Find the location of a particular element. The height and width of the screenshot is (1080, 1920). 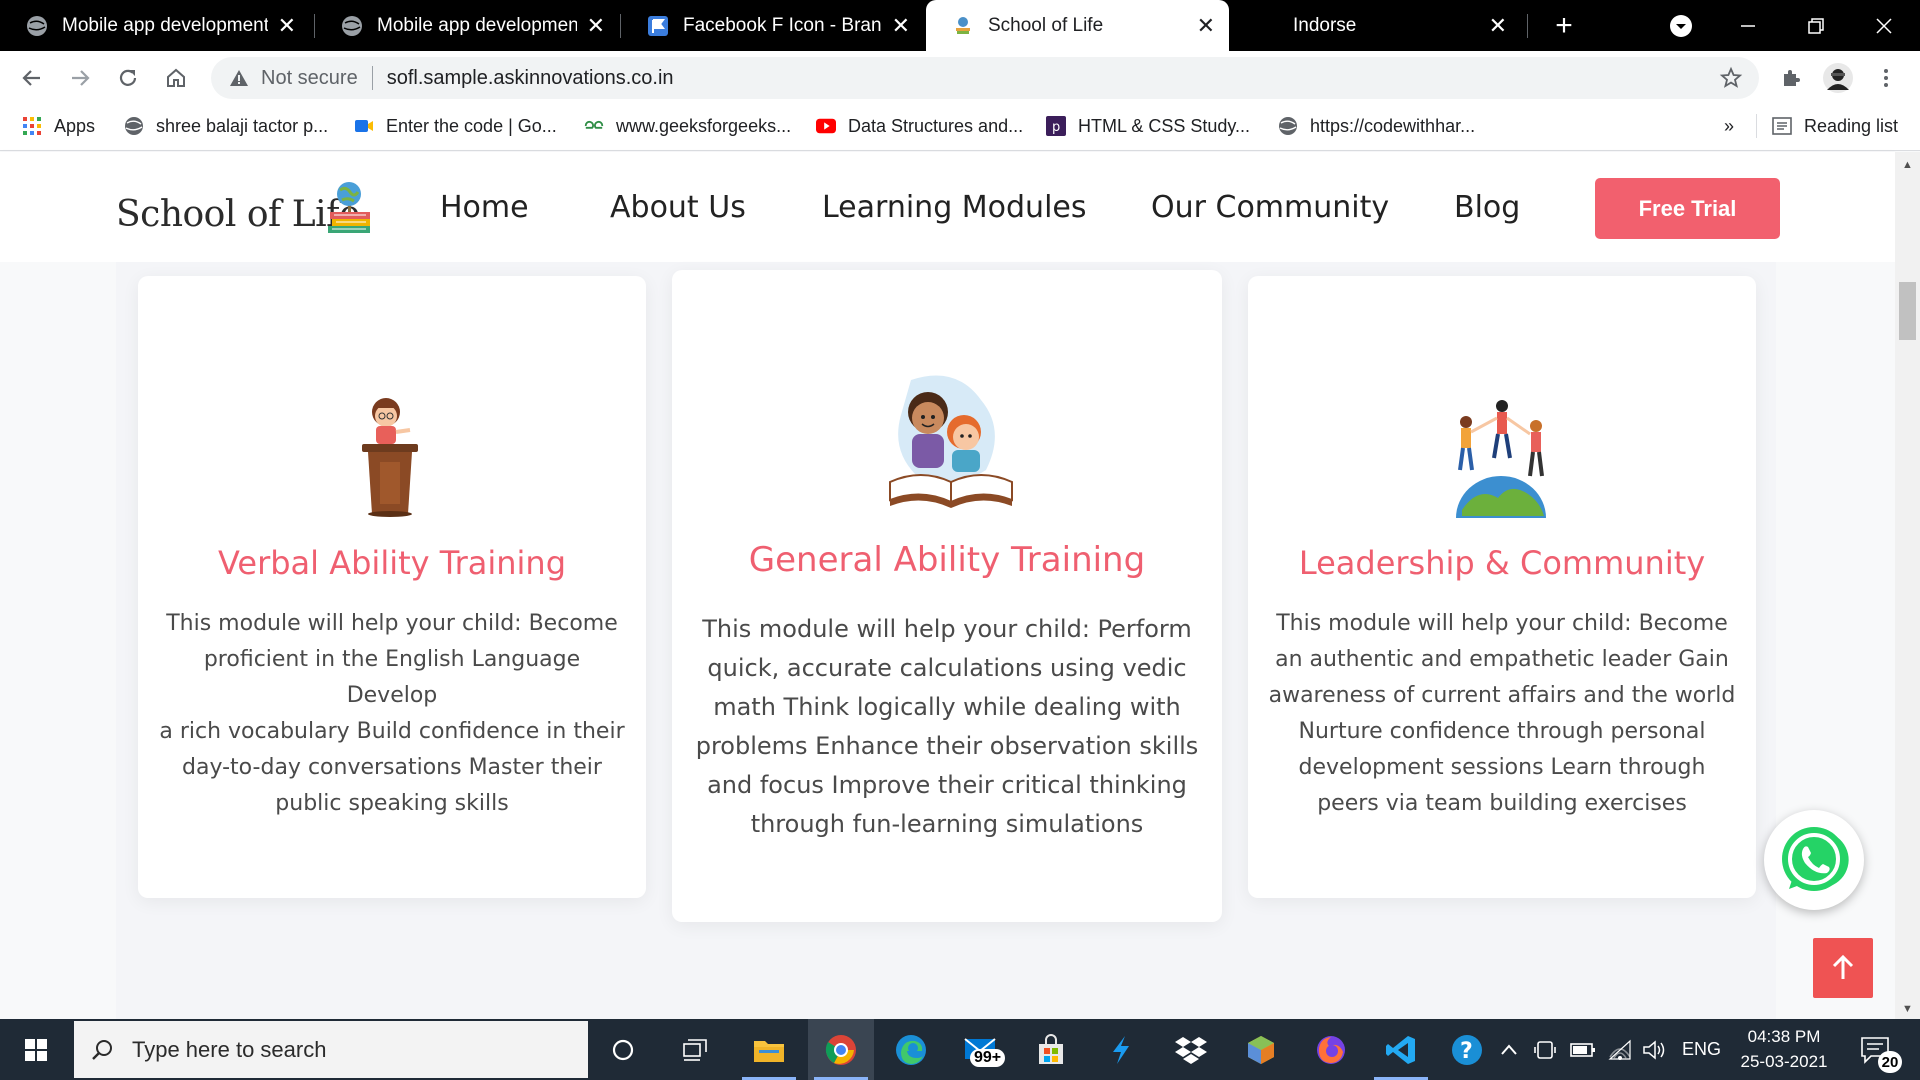

taskbar-edge is located at coordinates (911, 1049).